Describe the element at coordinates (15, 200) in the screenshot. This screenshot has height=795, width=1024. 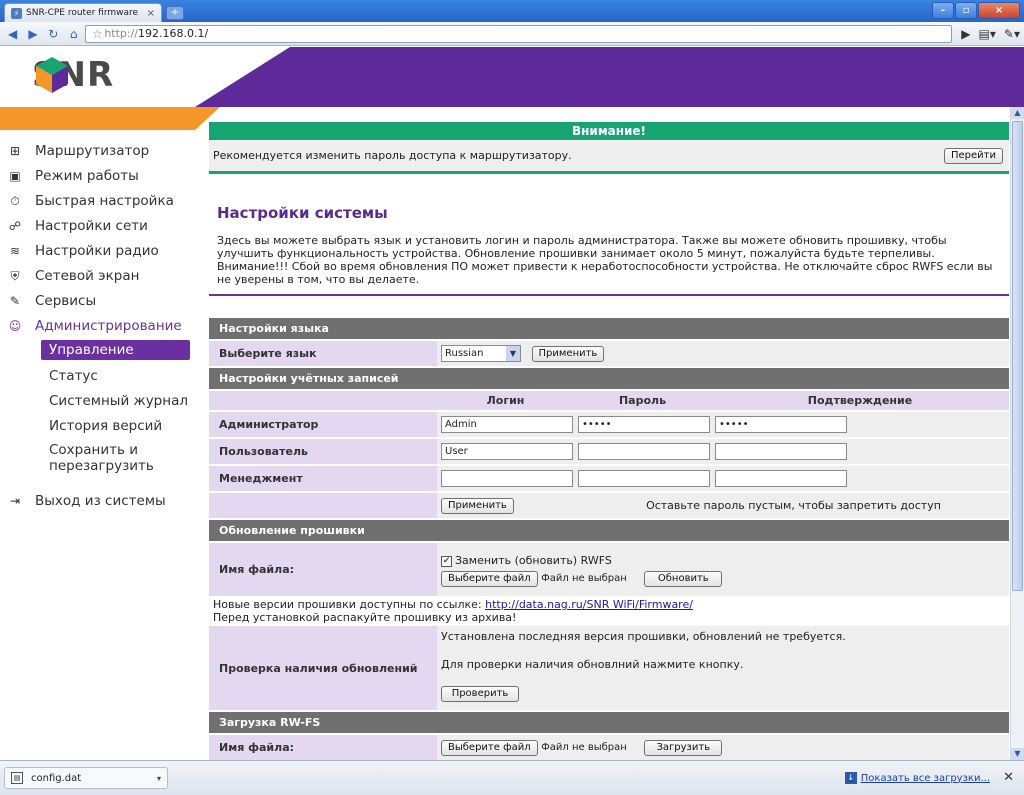
I see `stopwatch-icon: ⏱` at that location.